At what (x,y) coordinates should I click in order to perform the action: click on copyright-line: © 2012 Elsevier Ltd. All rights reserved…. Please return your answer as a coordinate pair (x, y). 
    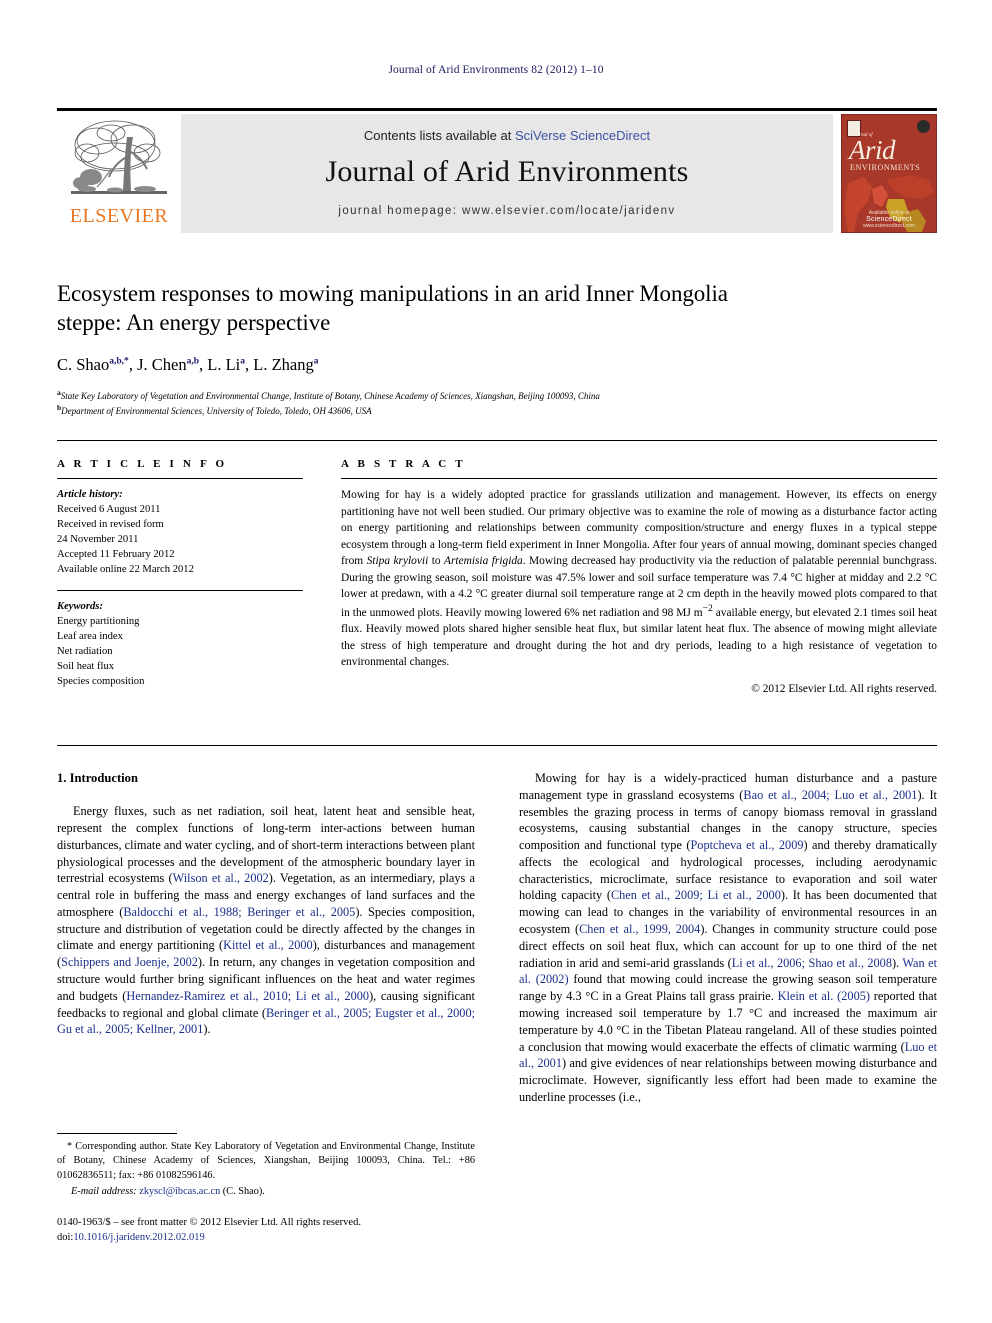
    Looking at the image, I should click on (844, 688).